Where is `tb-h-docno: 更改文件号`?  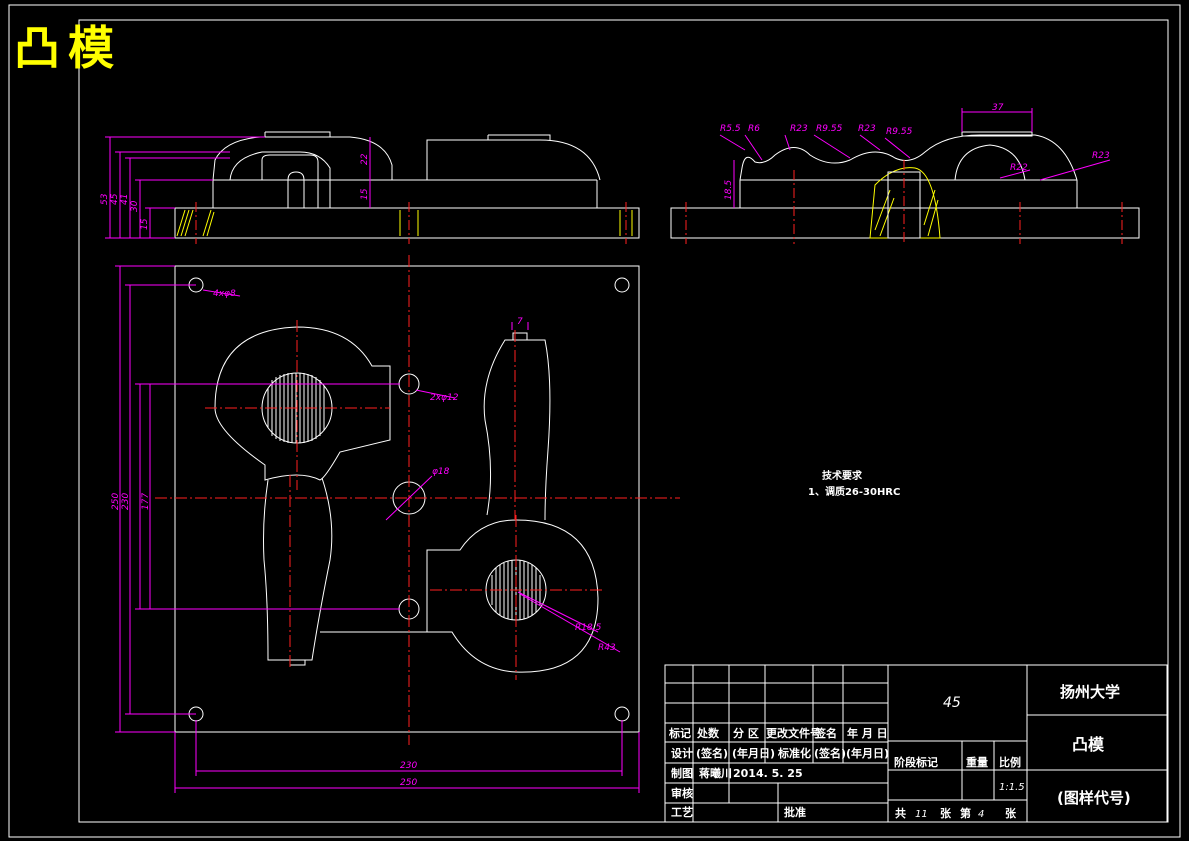
tb-h-docno: 更改文件号 is located at coordinates (793, 733).